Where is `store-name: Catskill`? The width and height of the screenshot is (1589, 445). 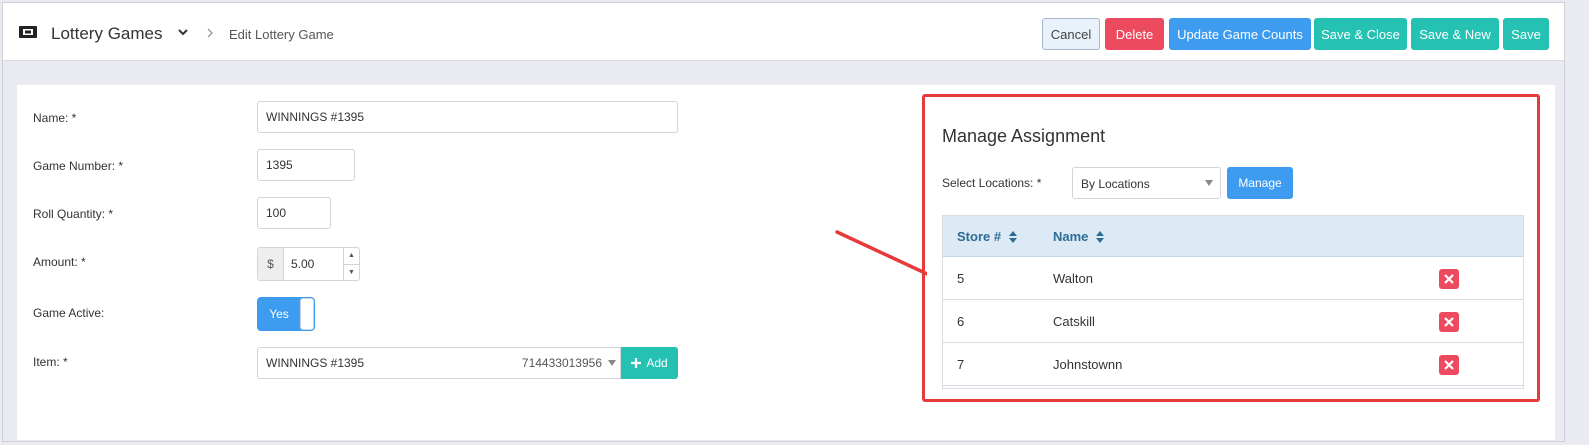
store-name: Catskill is located at coordinates (1074, 321).